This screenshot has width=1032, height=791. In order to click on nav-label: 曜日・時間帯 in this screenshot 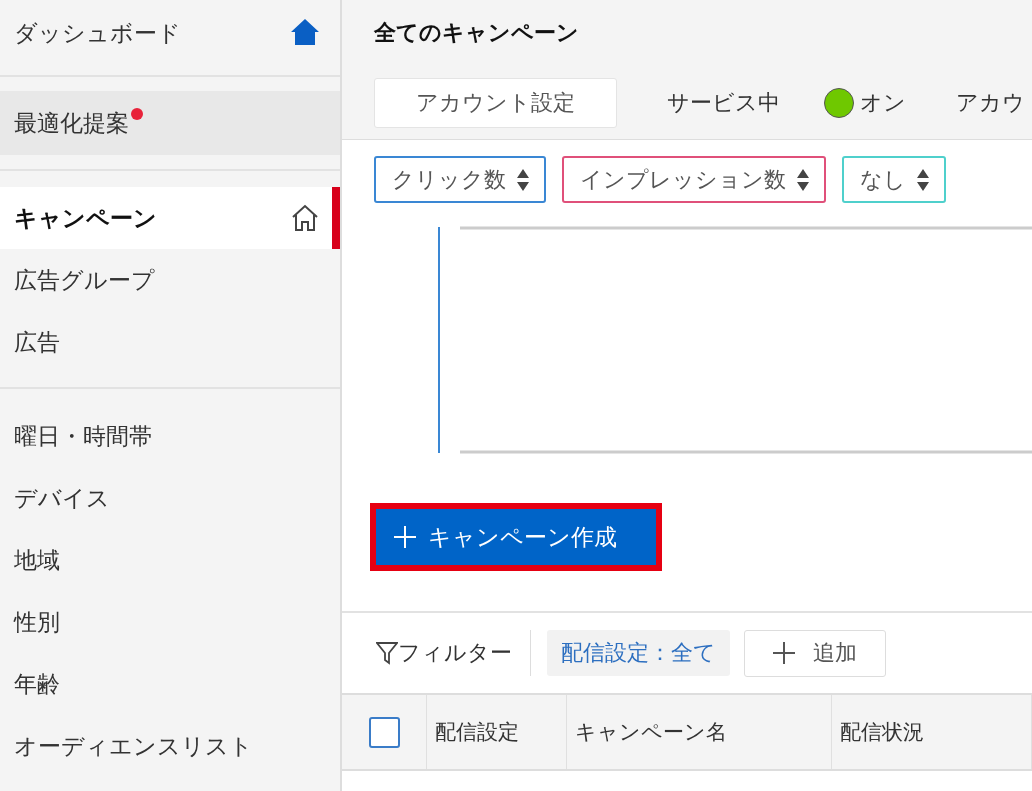, I will do `click(83, 436)`.